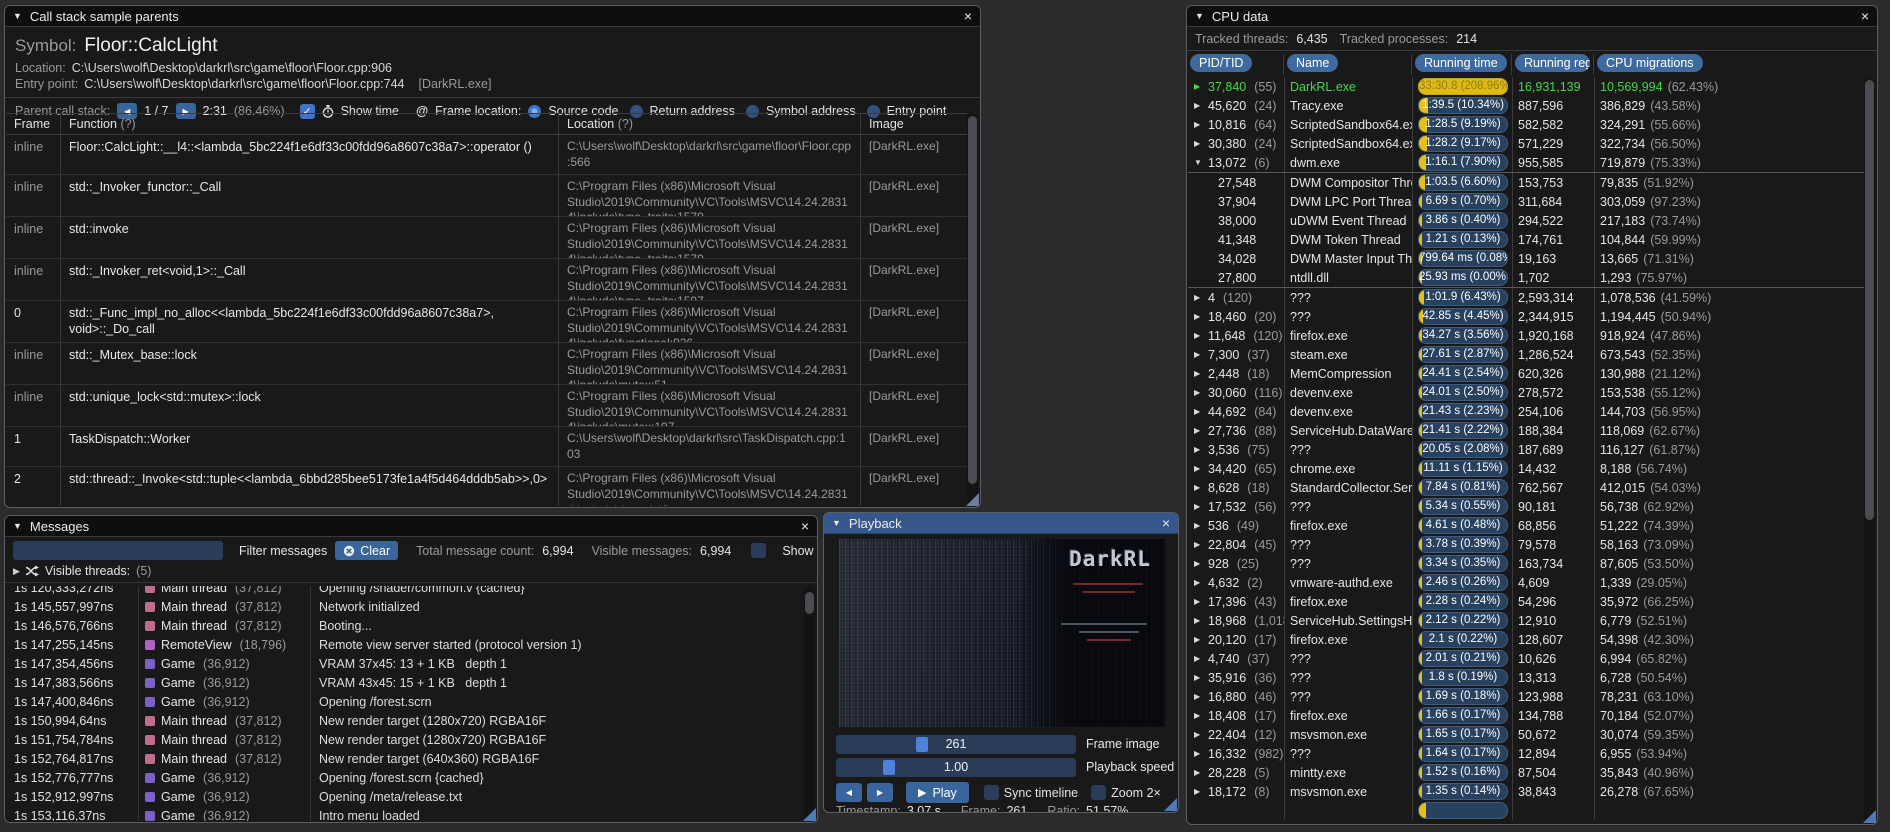 This screenshot has width=1890, height=832. I want to click on show-images-checkbox, so click(759, 550).